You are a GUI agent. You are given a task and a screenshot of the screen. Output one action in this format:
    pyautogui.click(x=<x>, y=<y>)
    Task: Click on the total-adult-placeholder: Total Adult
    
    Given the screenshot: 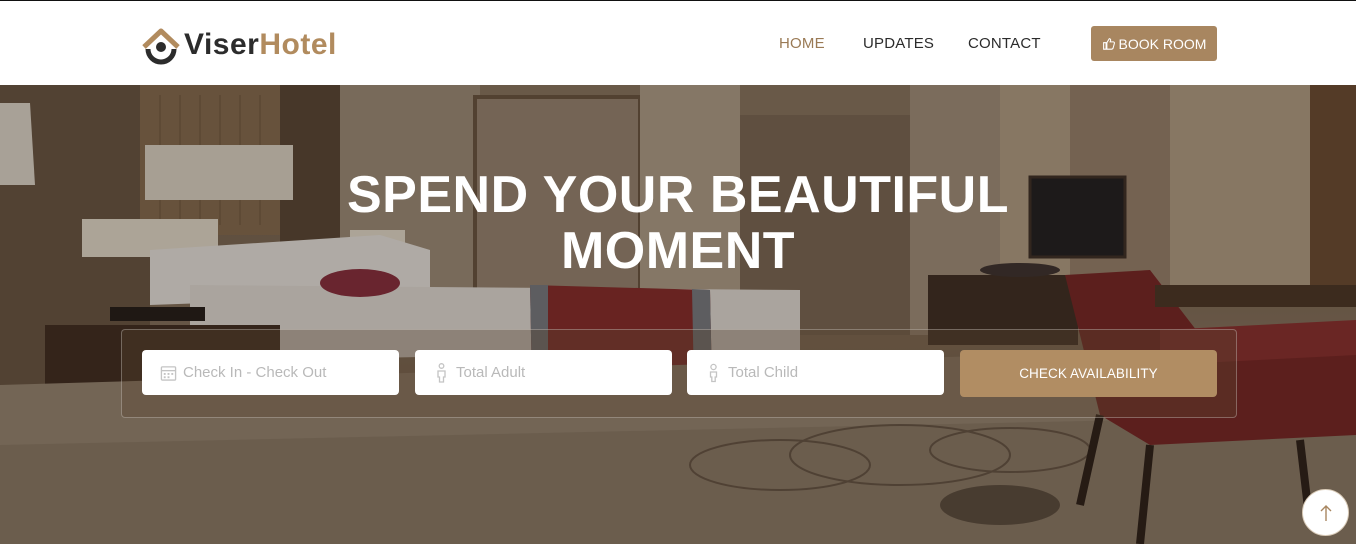 What is the action you would take?
    pyautogui.click(x=491, y=372)
    